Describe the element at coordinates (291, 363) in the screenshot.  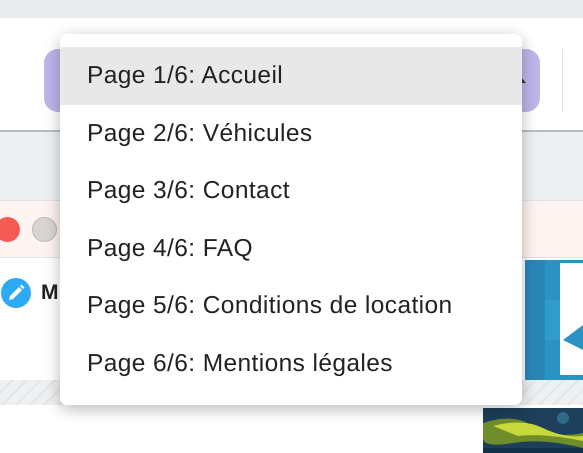
I see `menu-item: Page 6/6: Mentions légales` at that location.